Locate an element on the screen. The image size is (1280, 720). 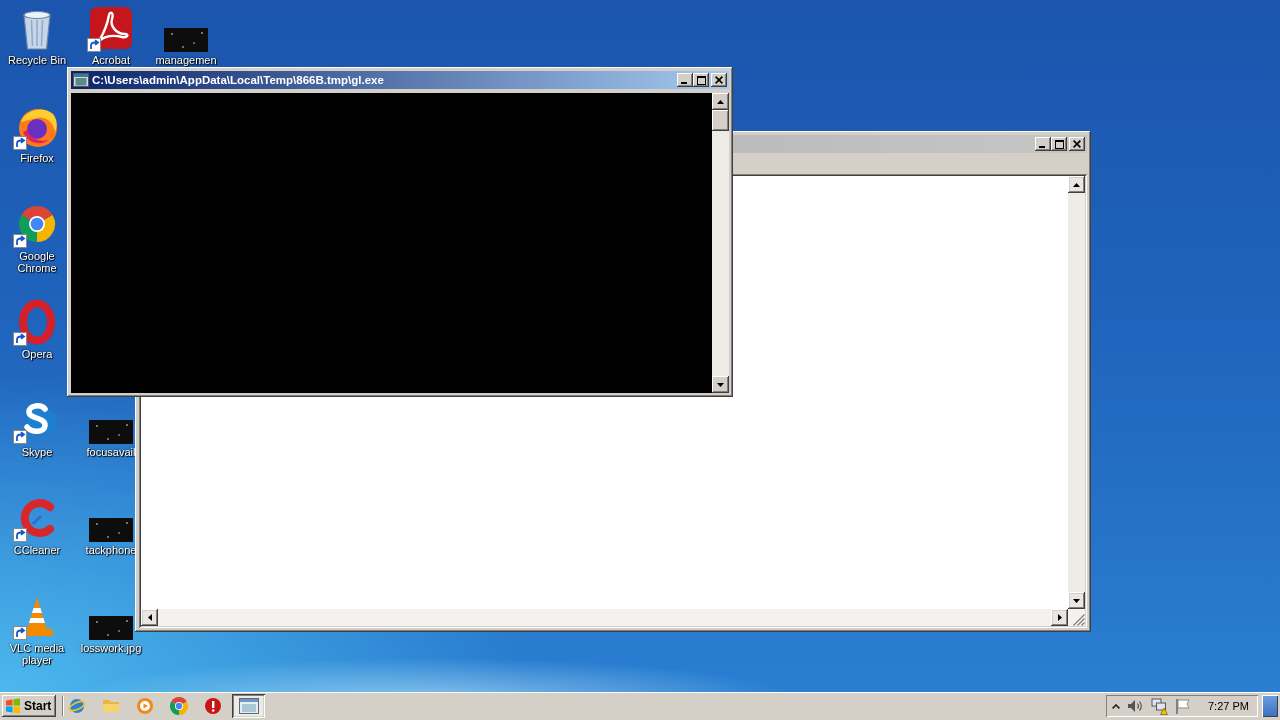
desktop-icon-label: Opera is located at coordinates (37, 354).